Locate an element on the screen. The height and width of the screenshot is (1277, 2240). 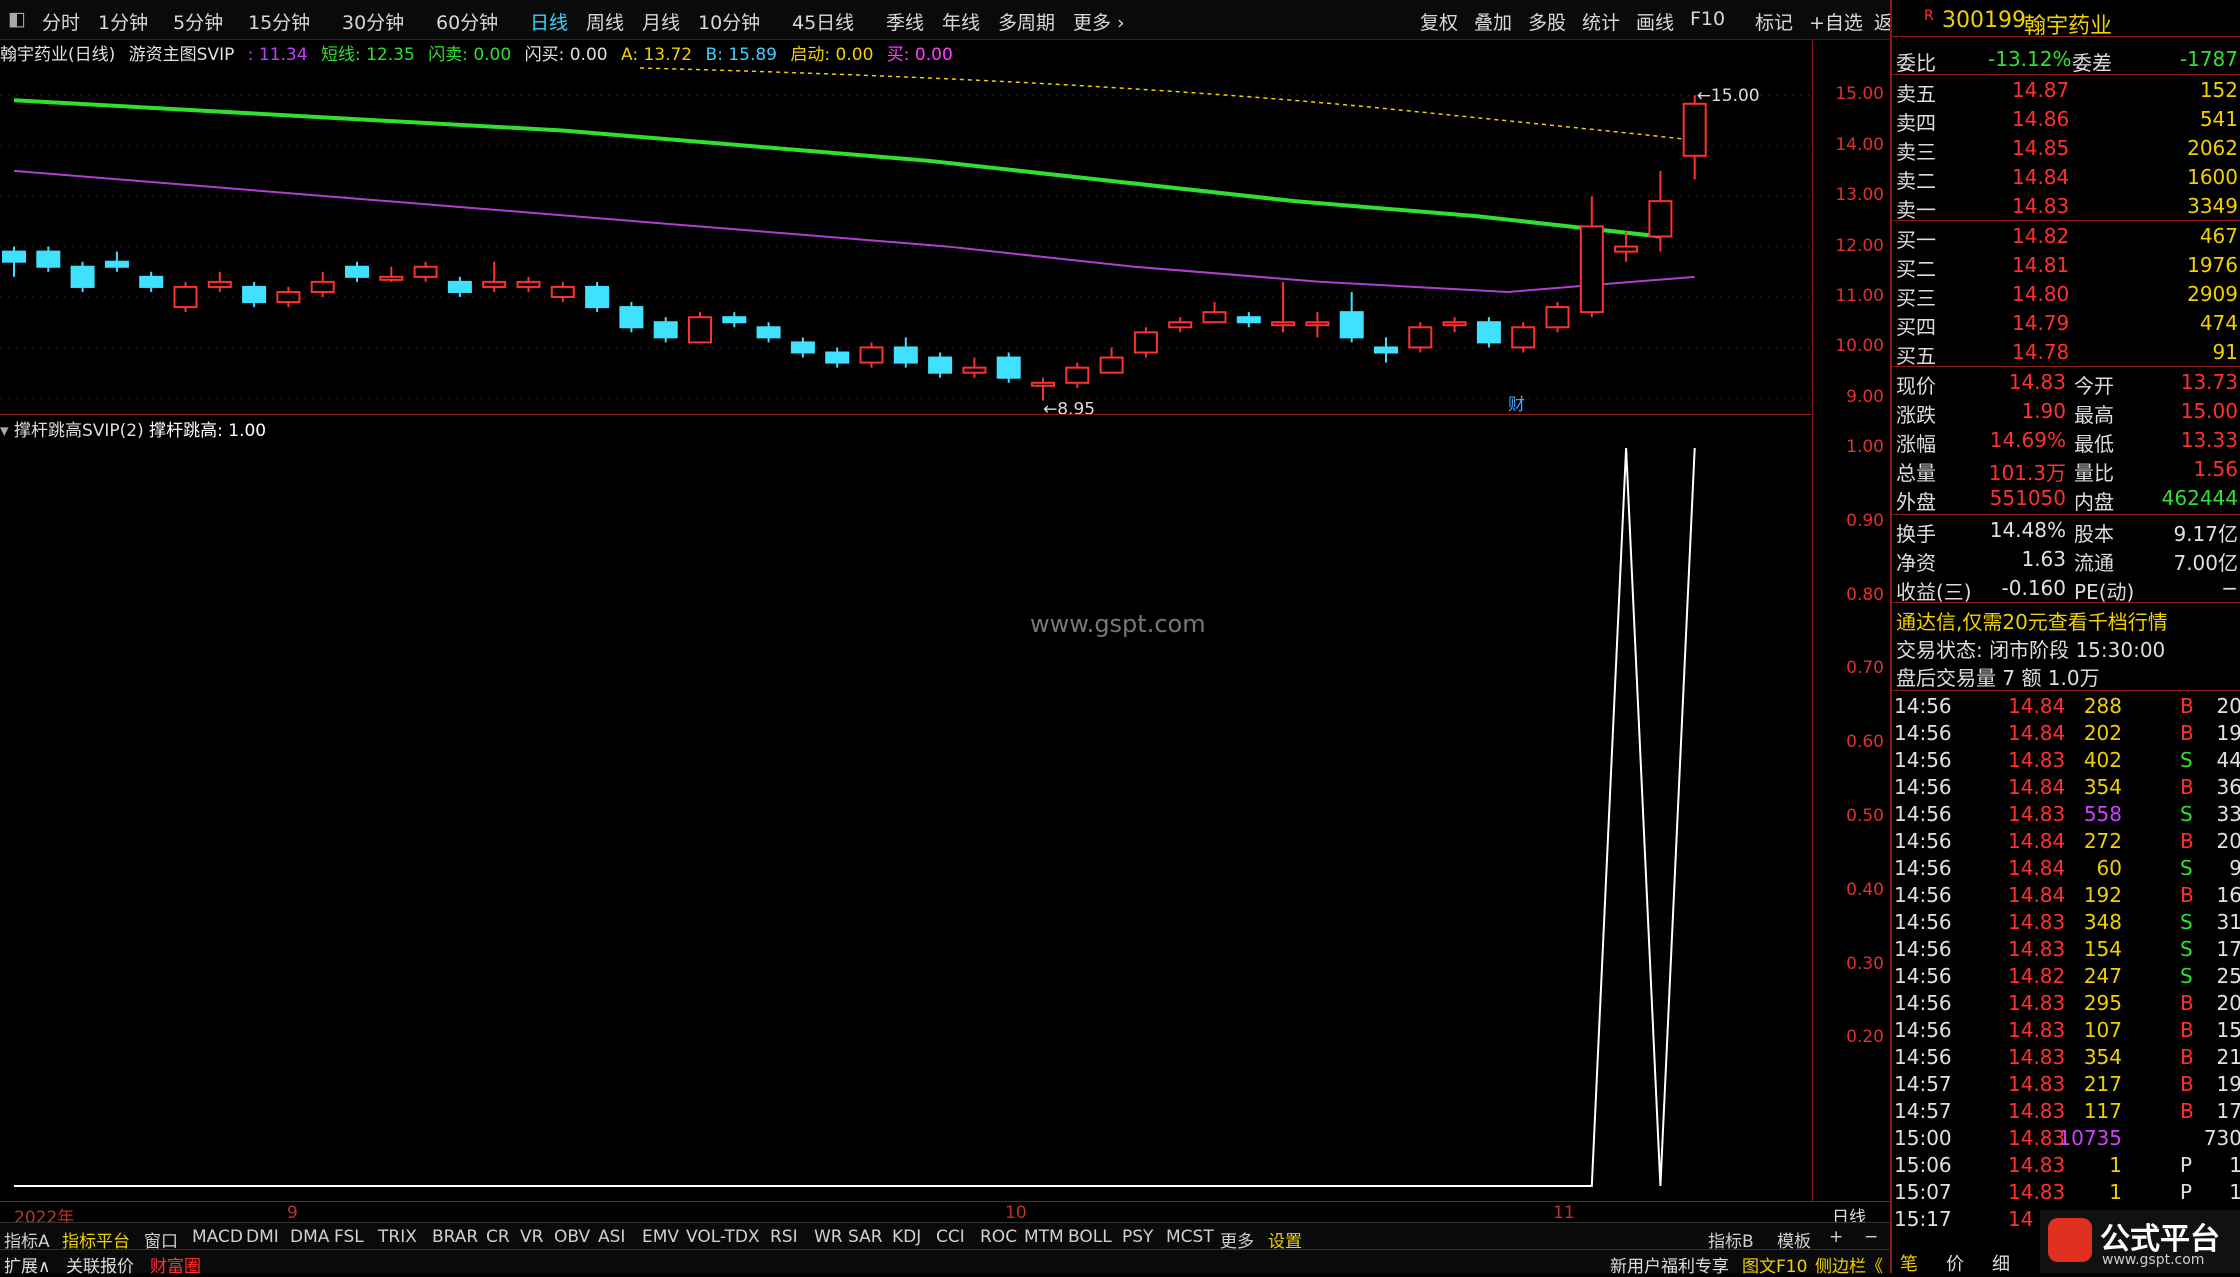
period-tab-5: 60分钟 is located at coordinates (467, 21).